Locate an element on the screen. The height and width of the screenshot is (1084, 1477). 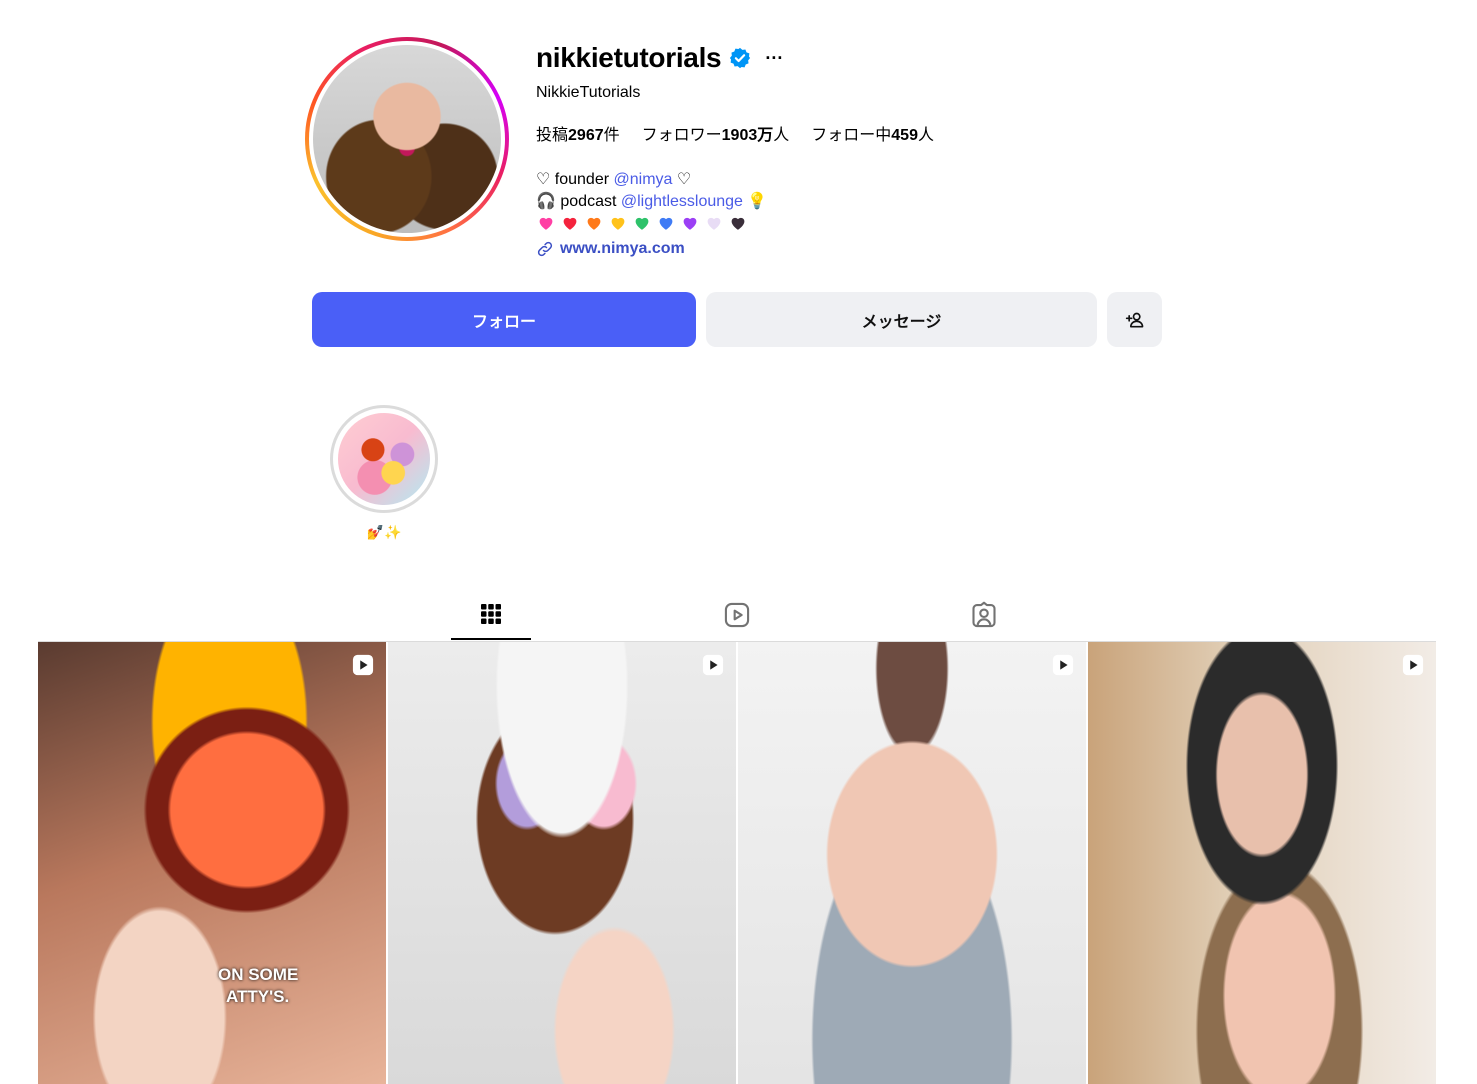
story-highlight is located at coordinates (384, 459).